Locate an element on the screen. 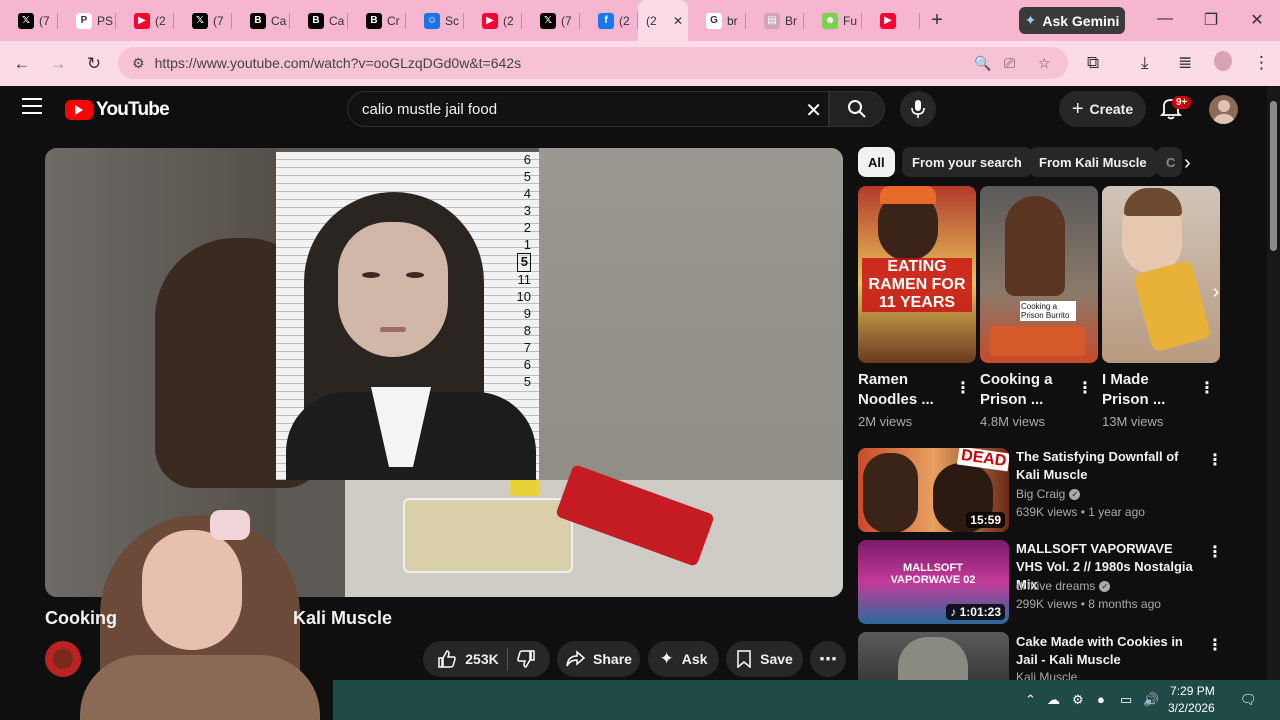 The image size is (1280, 720). browser-tab: ▶ is located at coordinates (891, 20).